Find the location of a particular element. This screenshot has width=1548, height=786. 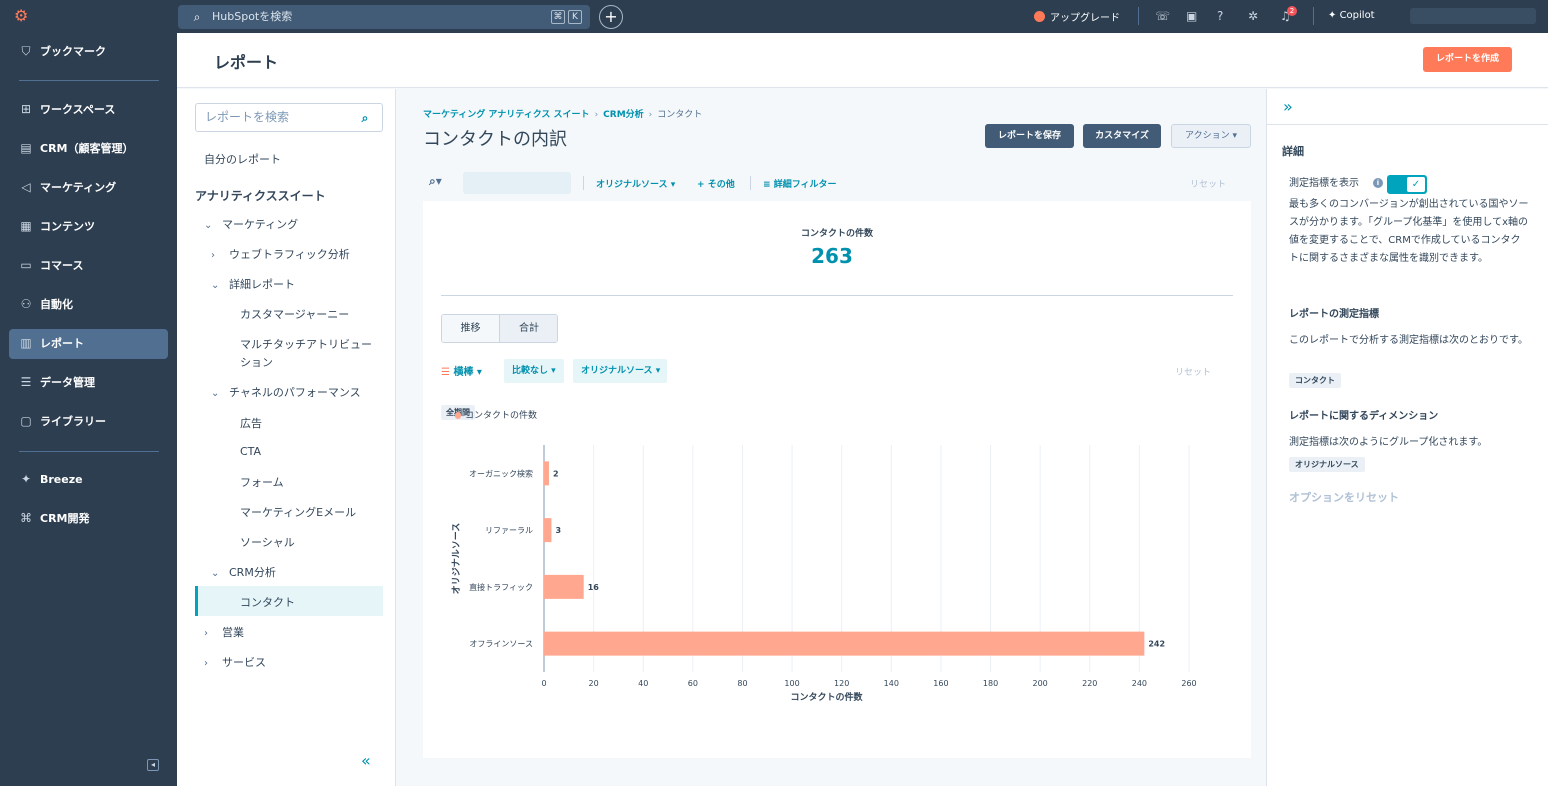

tree-item-sales: › 営業 is located at coordinates (224, 632).